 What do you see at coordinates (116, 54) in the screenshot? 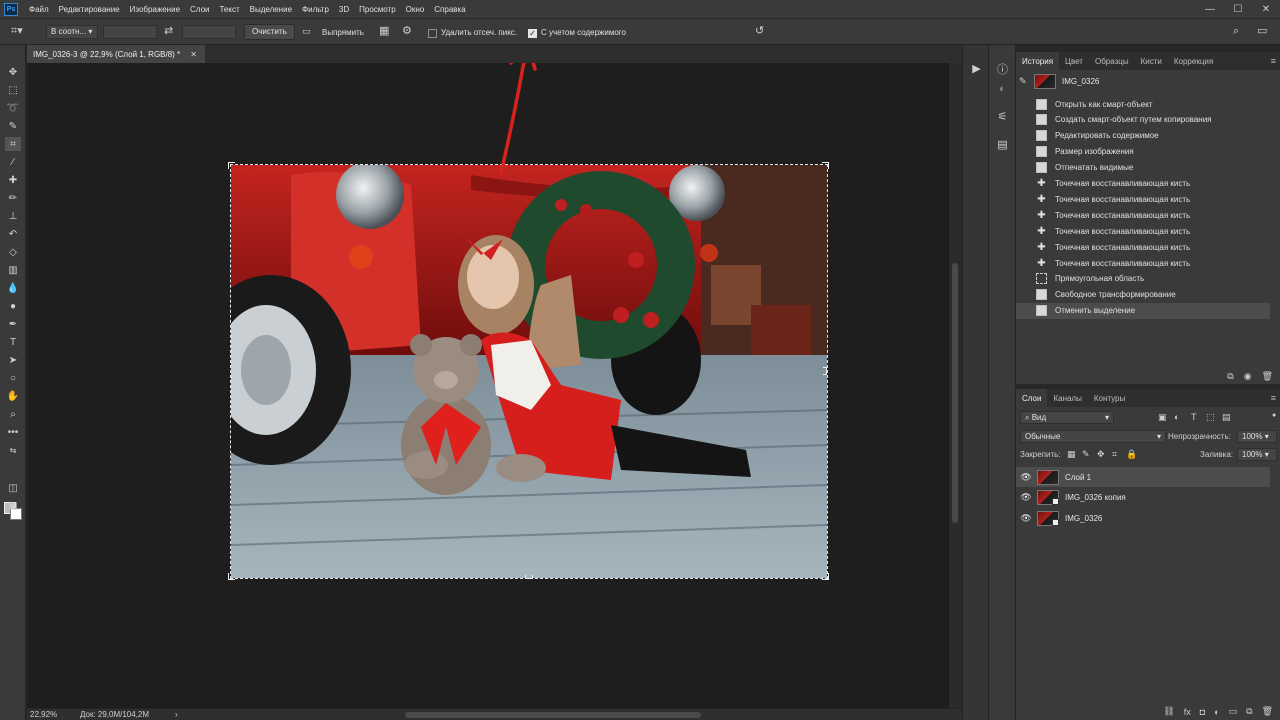
I see `document-tab: IMG_0326-3 @ 22,9% (Слой 1, RGB/8) * ✕` at bounding box center [116, 54].